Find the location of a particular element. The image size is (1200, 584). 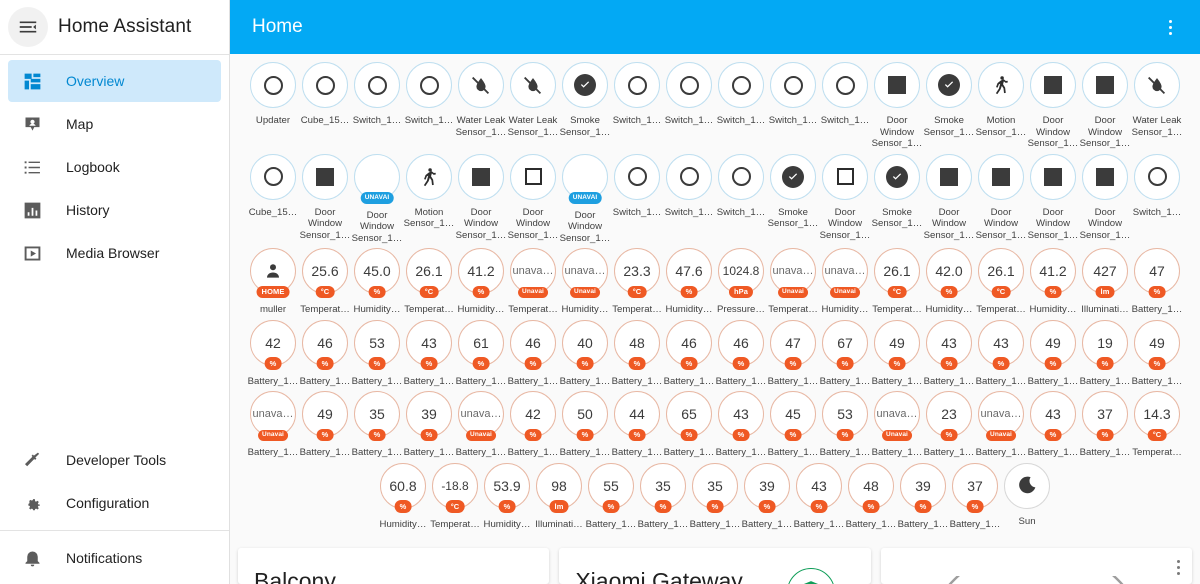

sidebar-item-map: Map is located at coordinates (114, 124).